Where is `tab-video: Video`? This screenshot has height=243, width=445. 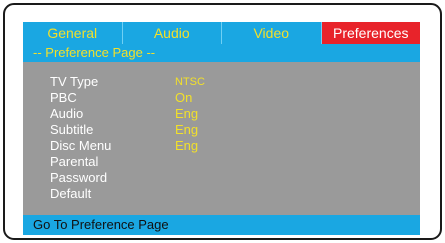
tab-video: Video is located at coordinates (272, 33).